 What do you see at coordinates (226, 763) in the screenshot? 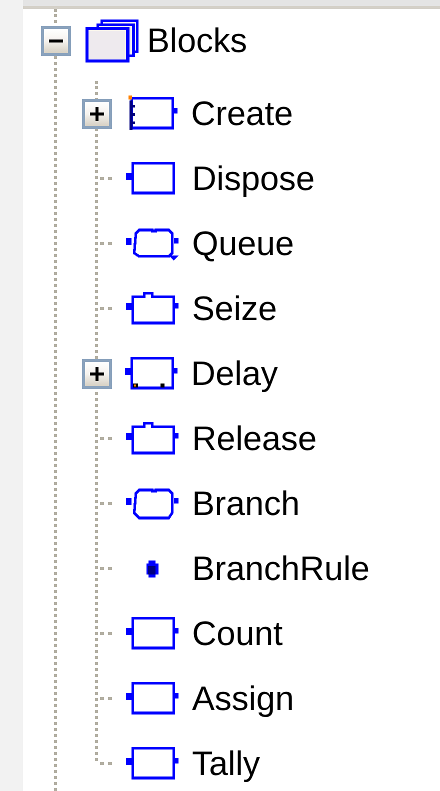
I see `tree-item: Tally` at bounding box center [226, 763].